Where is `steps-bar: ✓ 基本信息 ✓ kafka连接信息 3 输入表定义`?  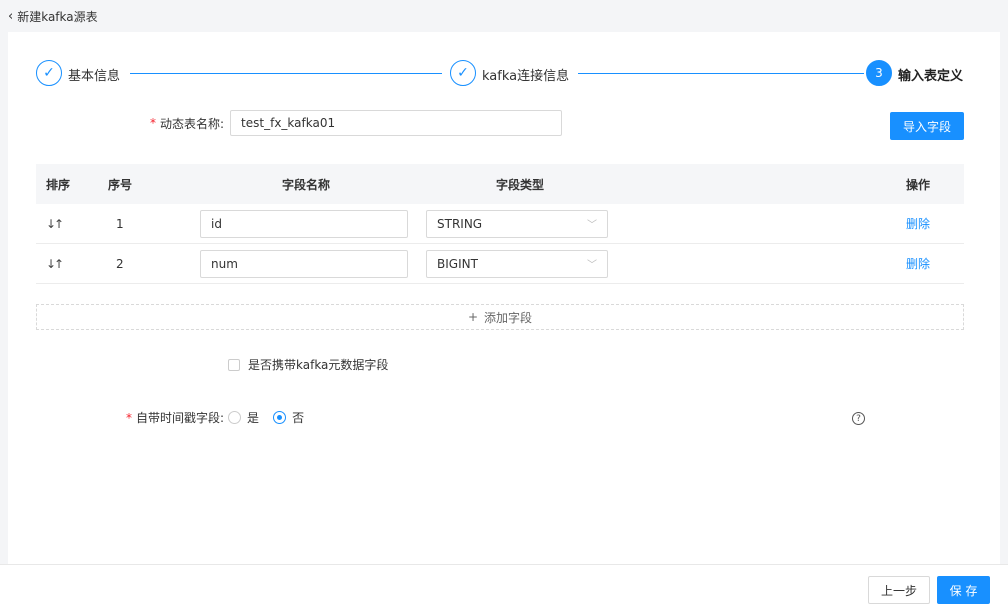 steps-bar: ✓ 基本信息 ✓ kafka连接信息 3 输入表定义 is located at coordinates (504, 74).